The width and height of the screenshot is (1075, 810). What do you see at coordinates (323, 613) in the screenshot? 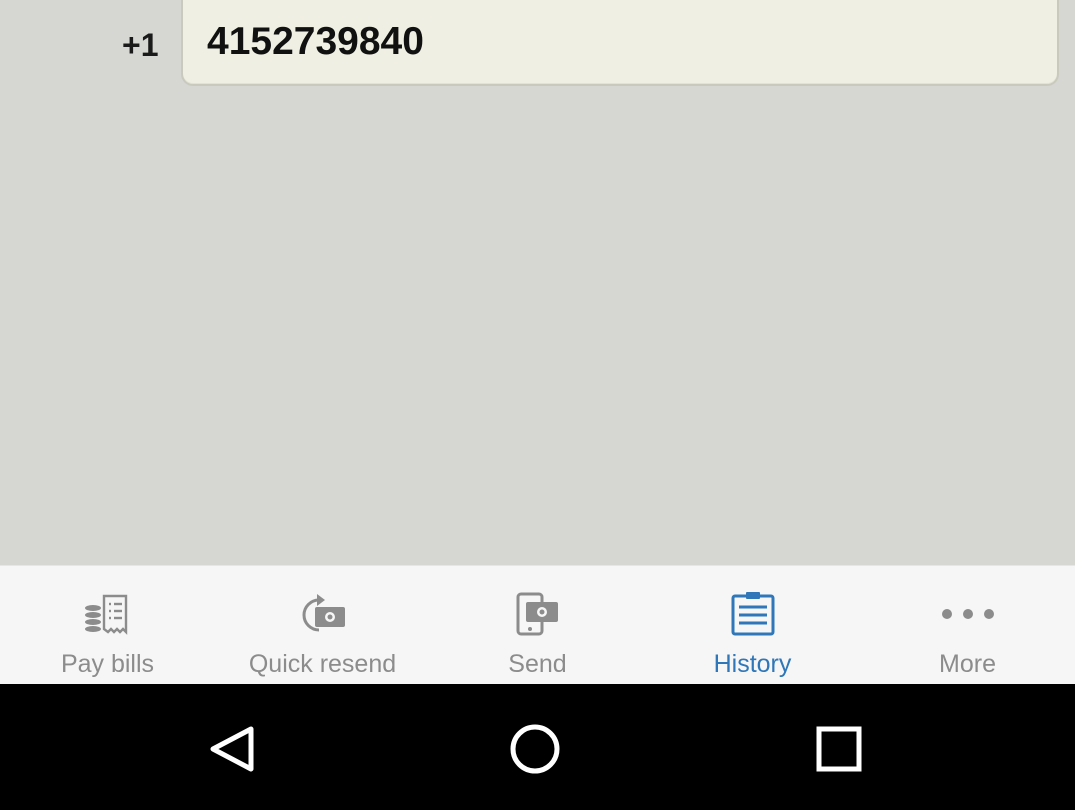
I see `resend-money-icon` at bounding box center [323, 613].